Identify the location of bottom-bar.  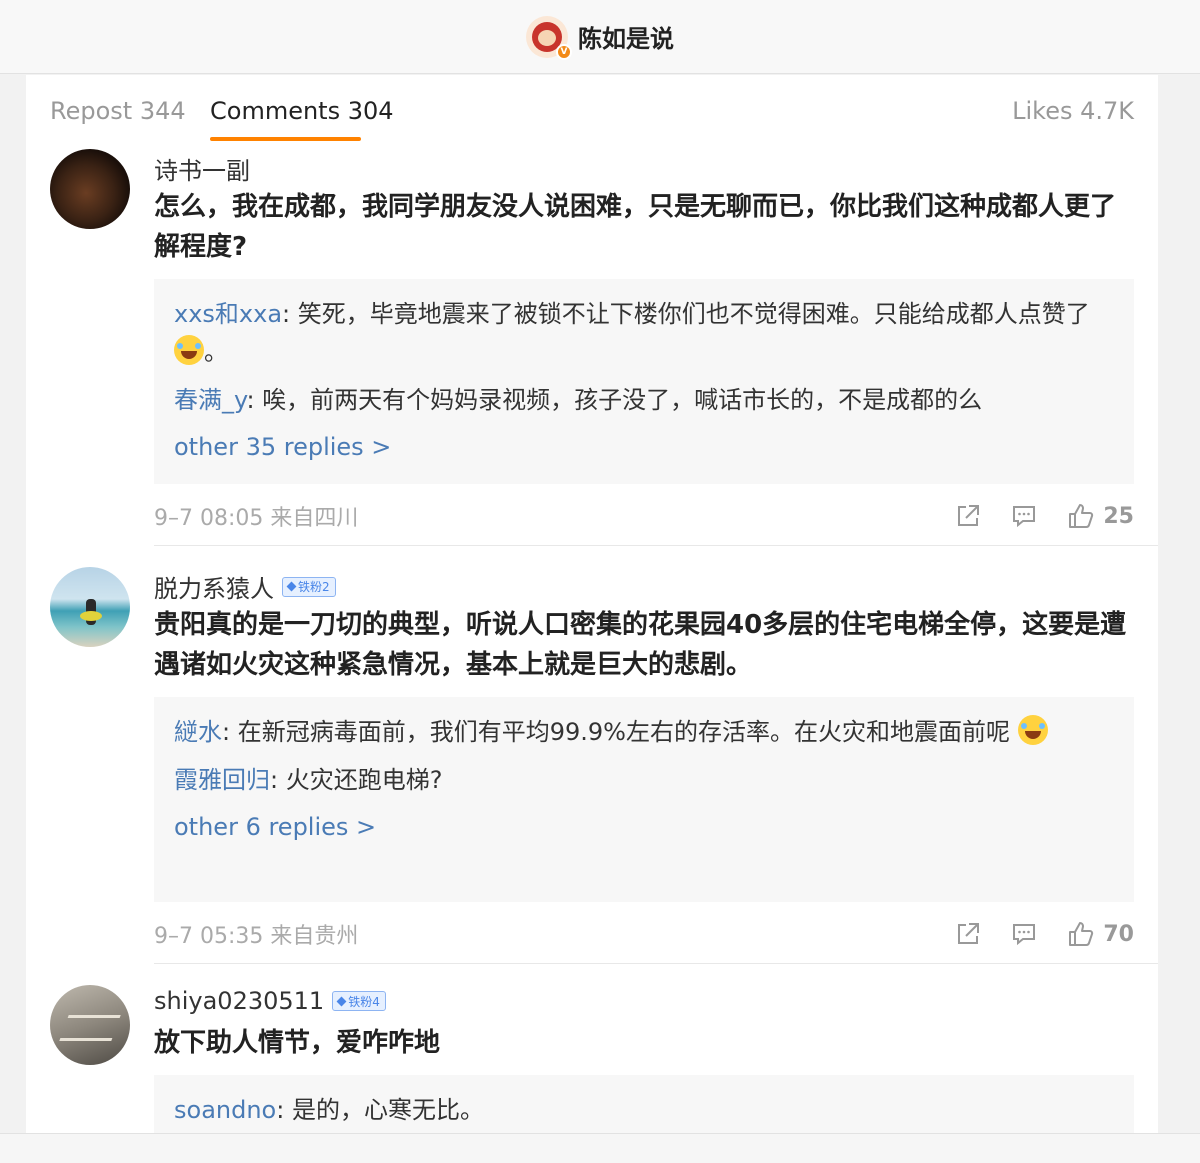
(600, 1148).